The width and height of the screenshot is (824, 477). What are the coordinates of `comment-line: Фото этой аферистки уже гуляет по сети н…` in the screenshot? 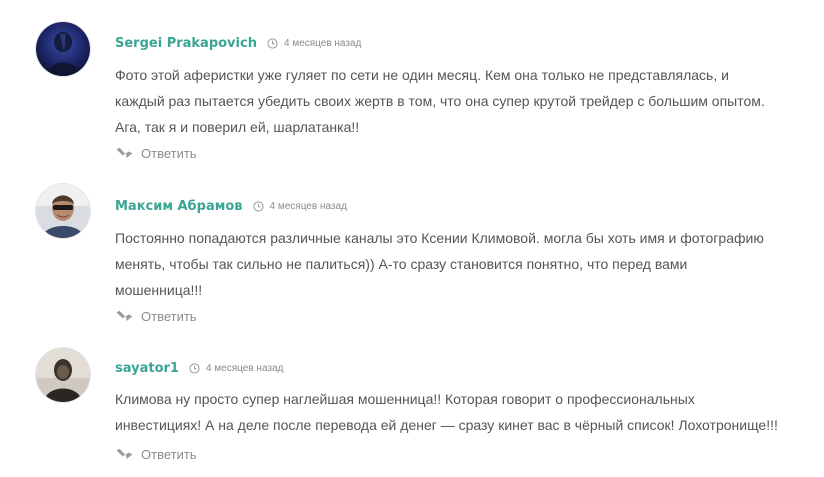 It's located at (422, 75).